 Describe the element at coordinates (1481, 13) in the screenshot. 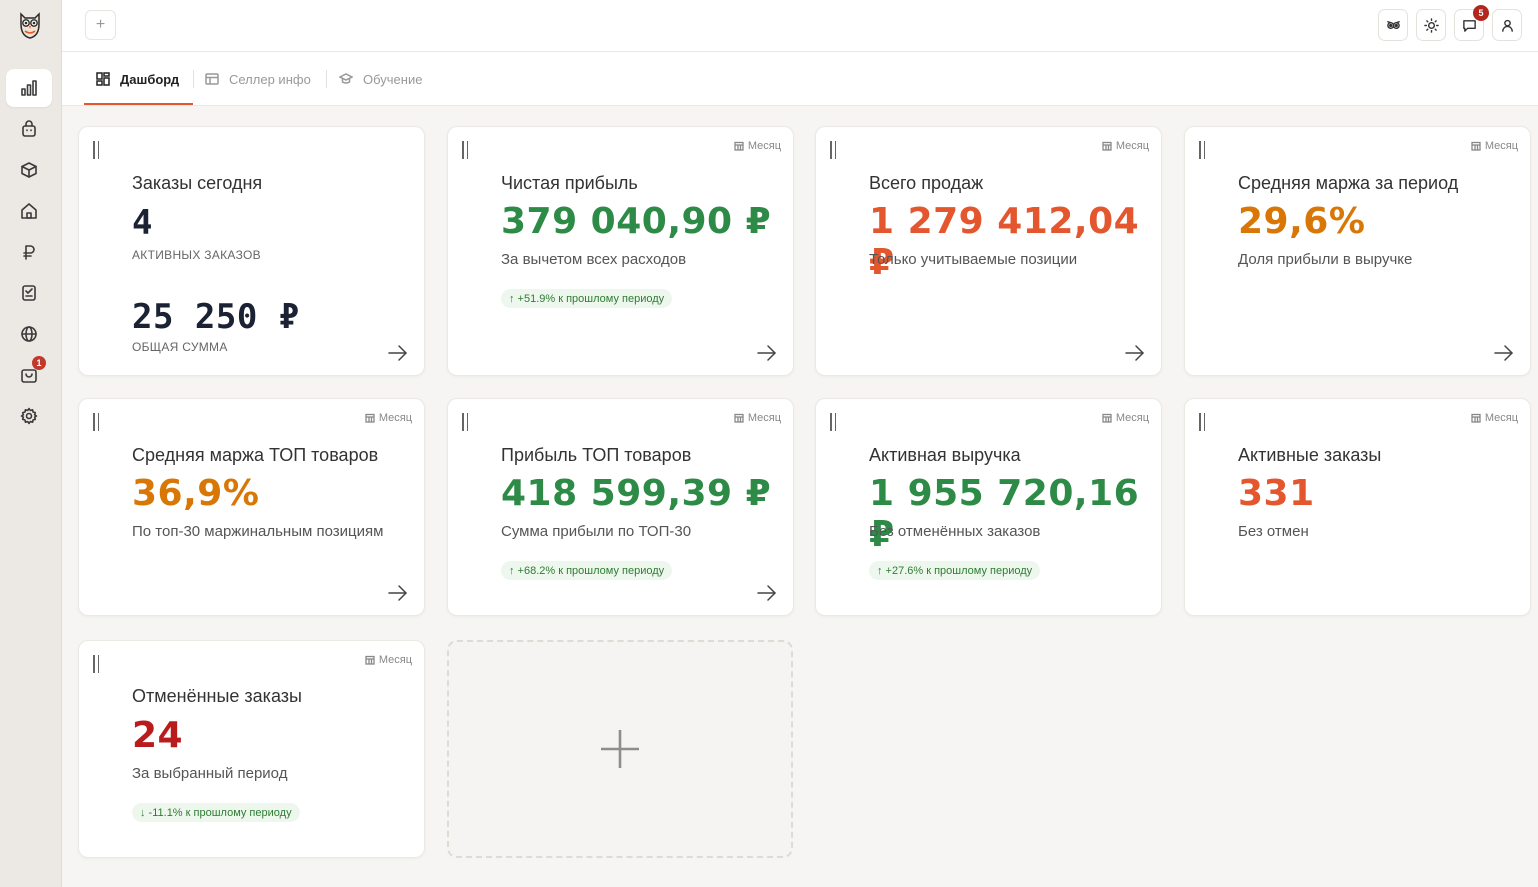

I see `messages-badge: 5` at that location.